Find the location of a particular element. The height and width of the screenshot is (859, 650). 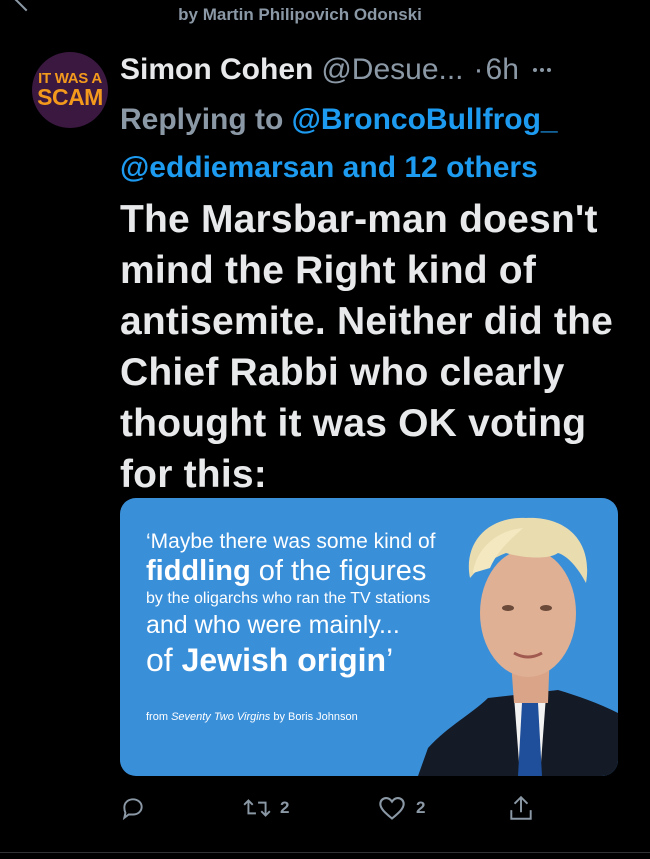

tweet-time: 6h is located at coordinates (502, 70).